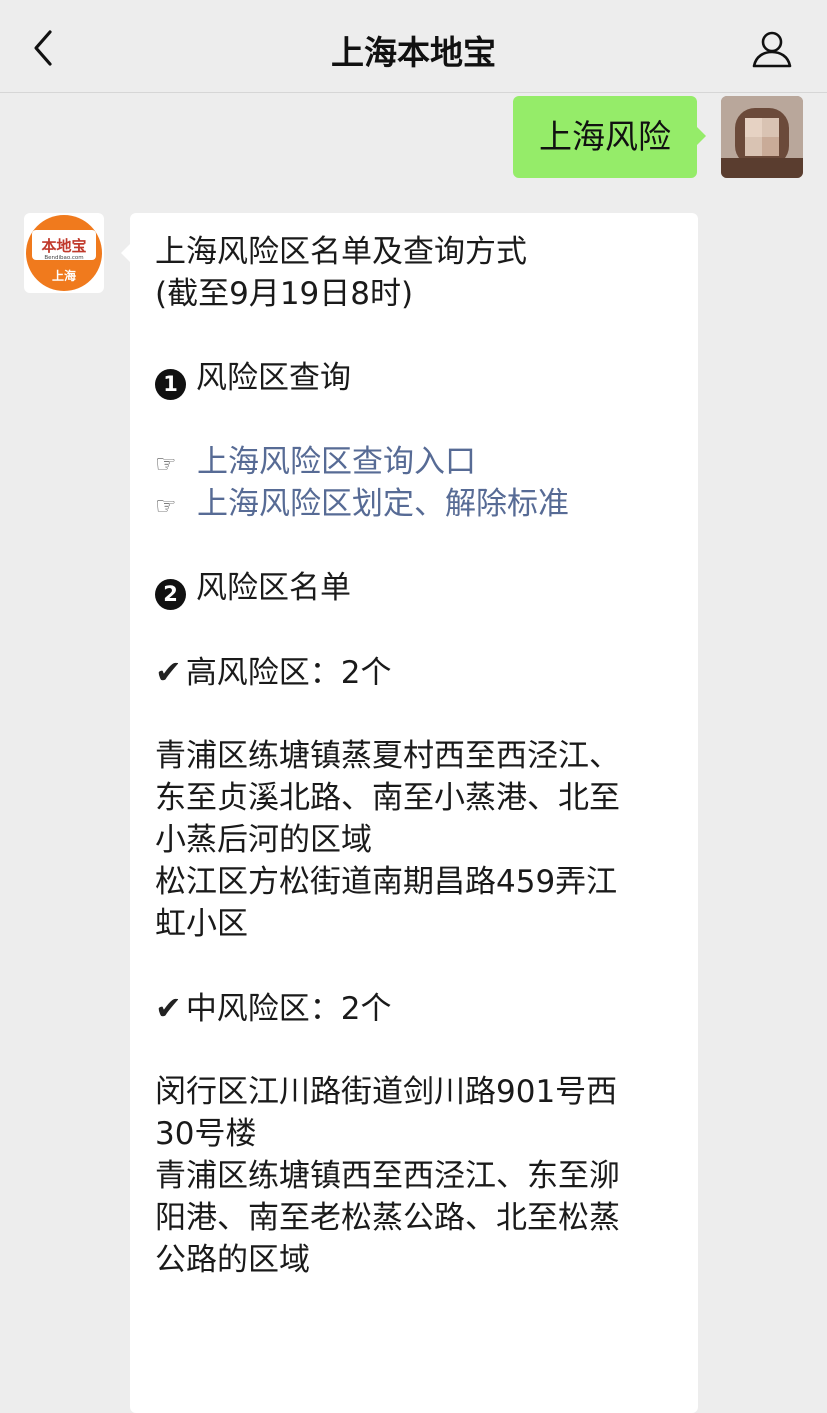 The width and height of the screenshot is (827, 1413). I want to click on high-risk-heading: ✔ 高风险区：2个, so click(420, 672).